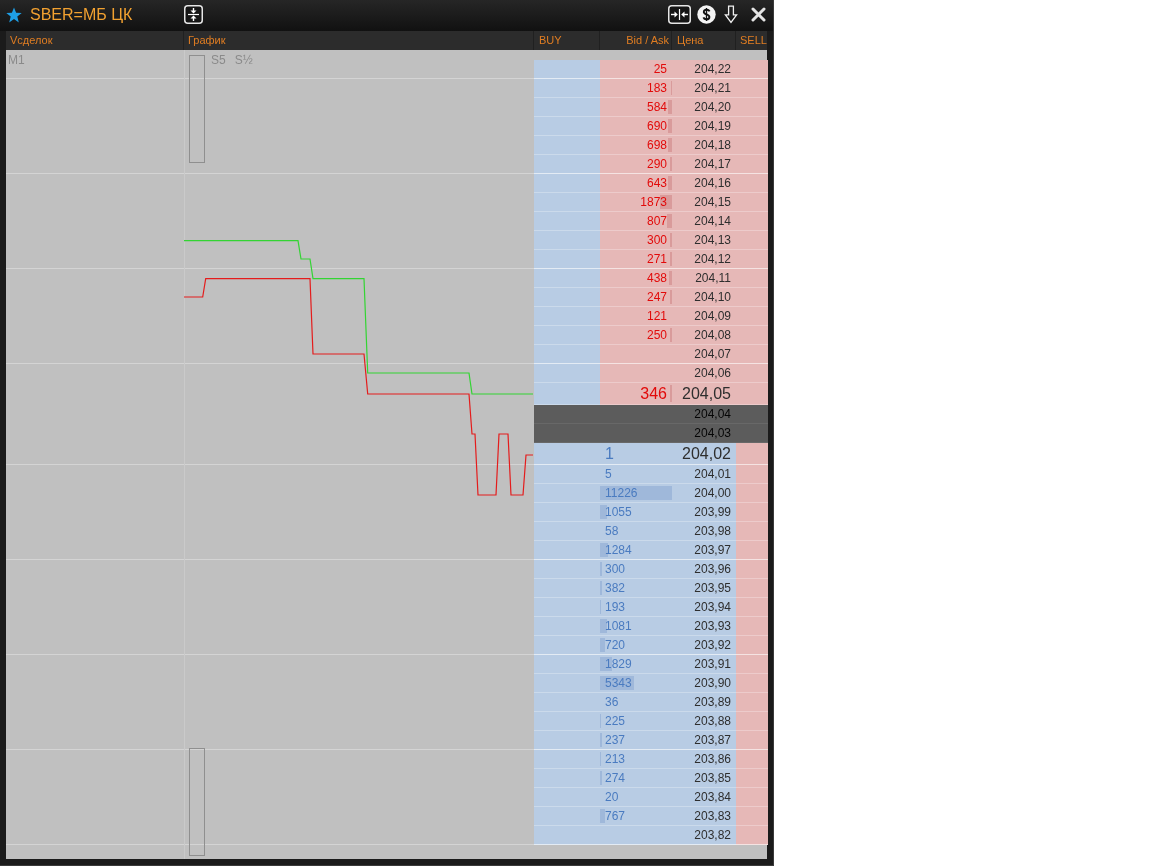 This screenshot has width=1152, height=866. Describe the element at coordinates (704, 740) in the screenshot. I see `price-cell: 203,87` at that location.